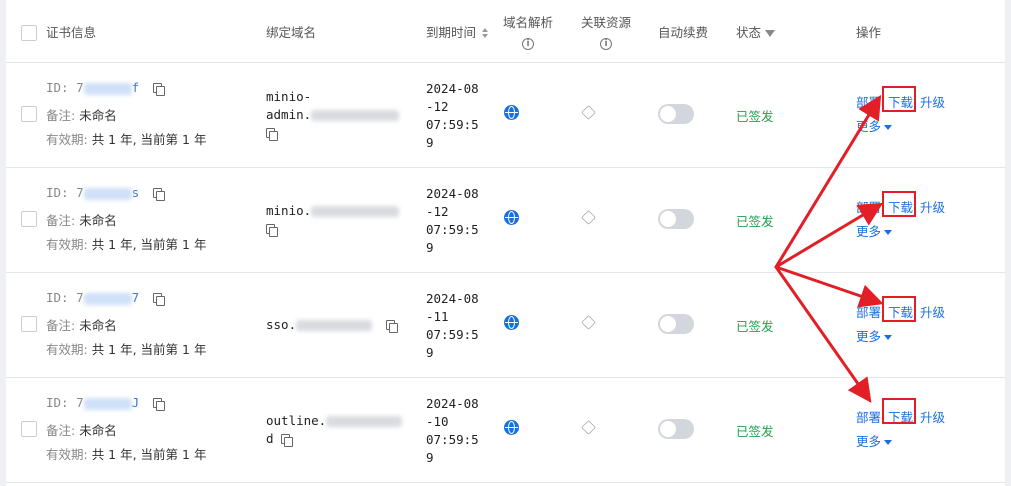 Image resolution: width=1011 pixels, height=486 pixels. I want to click on cert-id: ID: 7s, so click(105, 193).